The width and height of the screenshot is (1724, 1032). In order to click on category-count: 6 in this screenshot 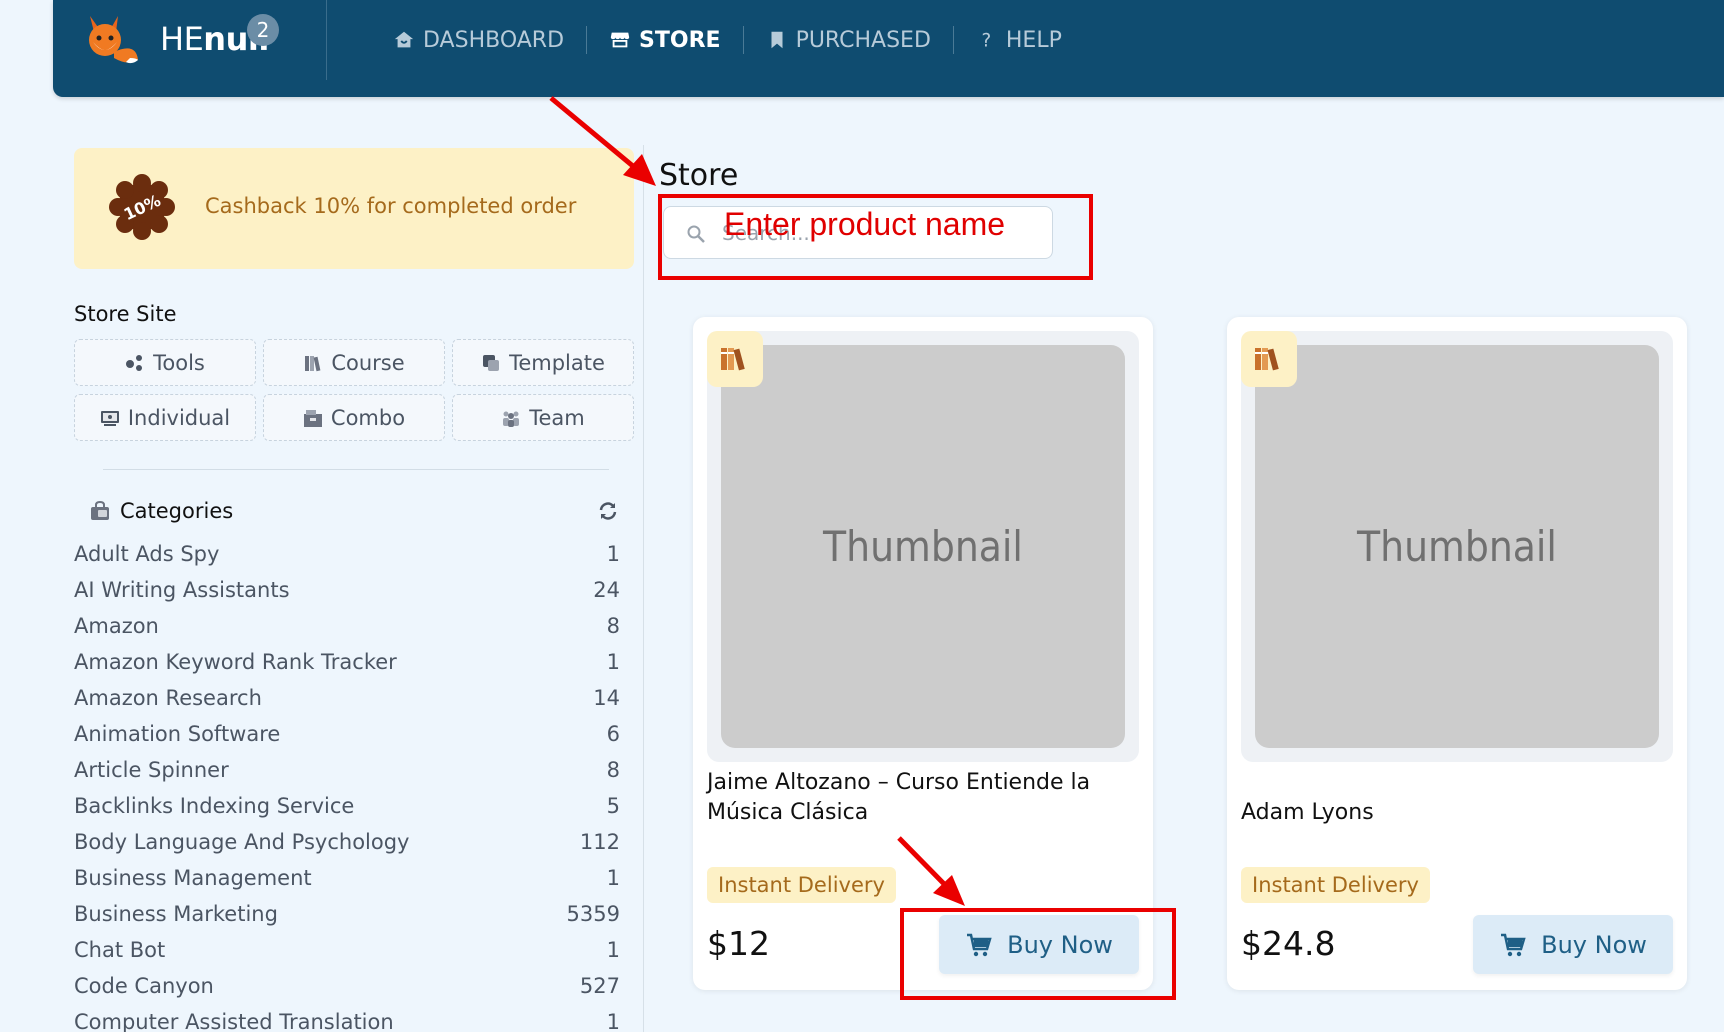, I will do `click(613, 734)`.